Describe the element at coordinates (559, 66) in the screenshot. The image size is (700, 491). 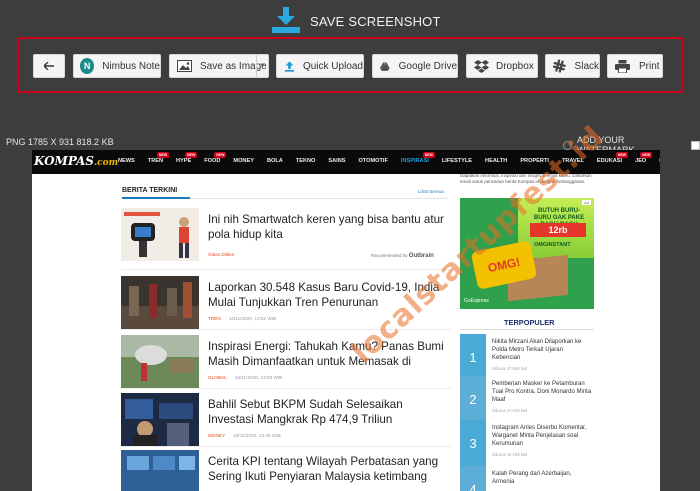
I see `slack-icon` at that location.